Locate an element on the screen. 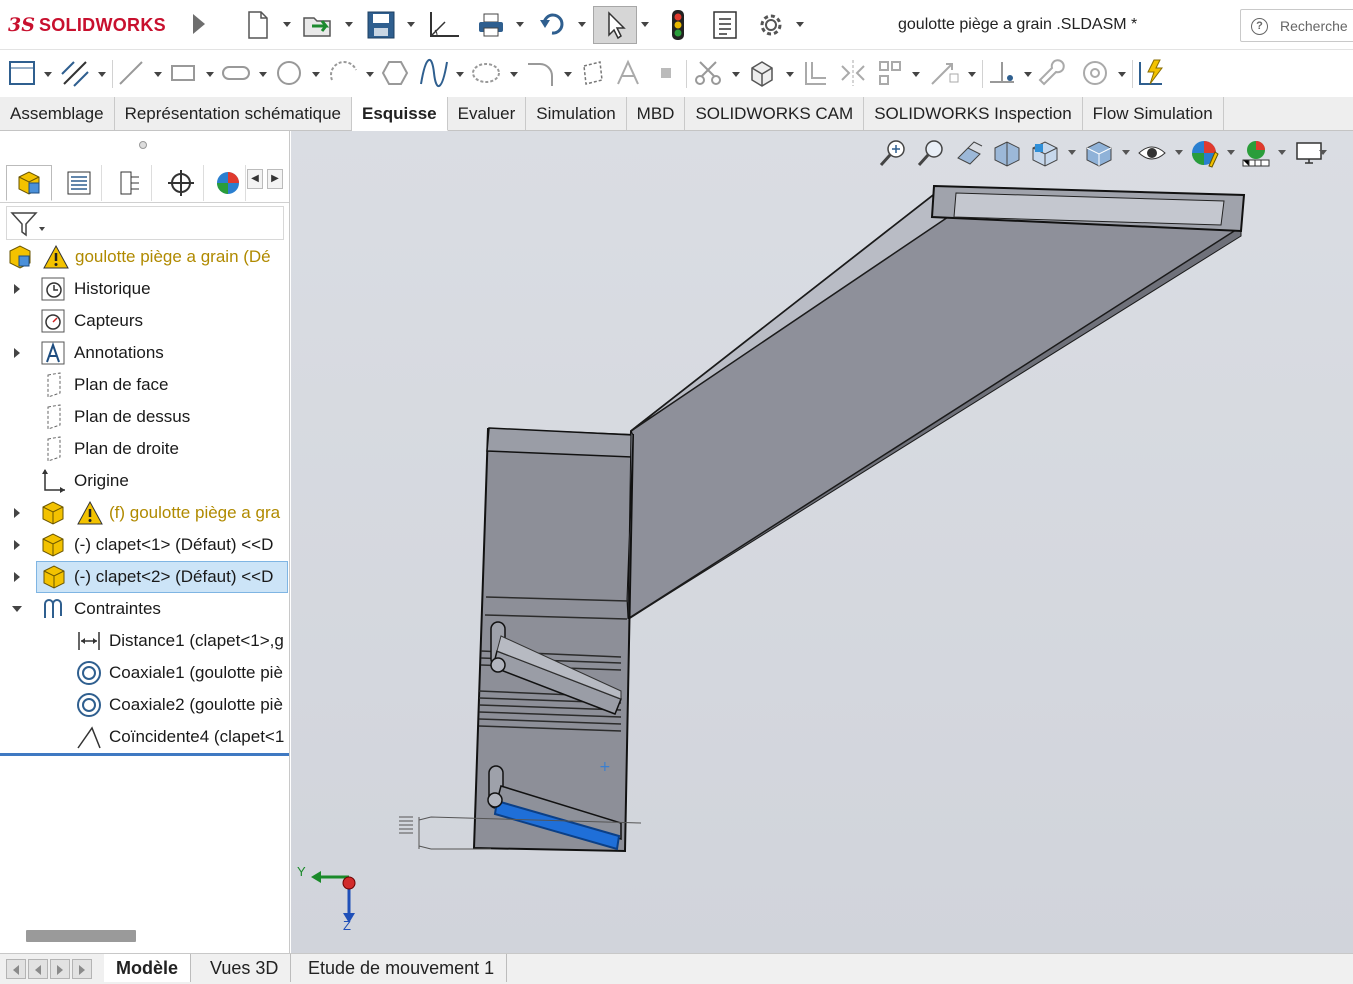  tab-mbd: MBD is located at coordinates (656, 113).